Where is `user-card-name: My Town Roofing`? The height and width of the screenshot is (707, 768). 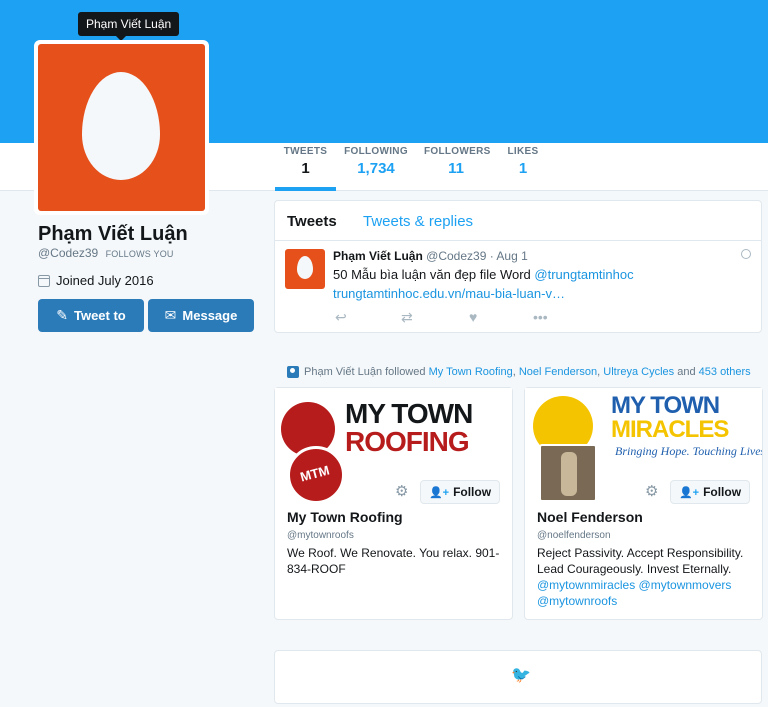 user-card-name: My Town Roofing is located at coordinates (345, 517).